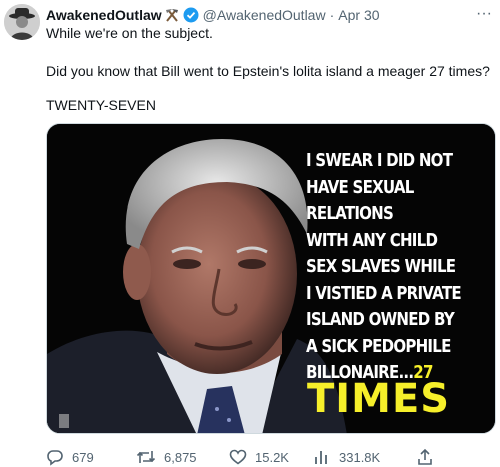 The width and height of the screenshot is (500, 467). What do you see at coordinates (191, 15) in the screenshot?
I see `verified-badge-icon` at bounding box center [191, 15].